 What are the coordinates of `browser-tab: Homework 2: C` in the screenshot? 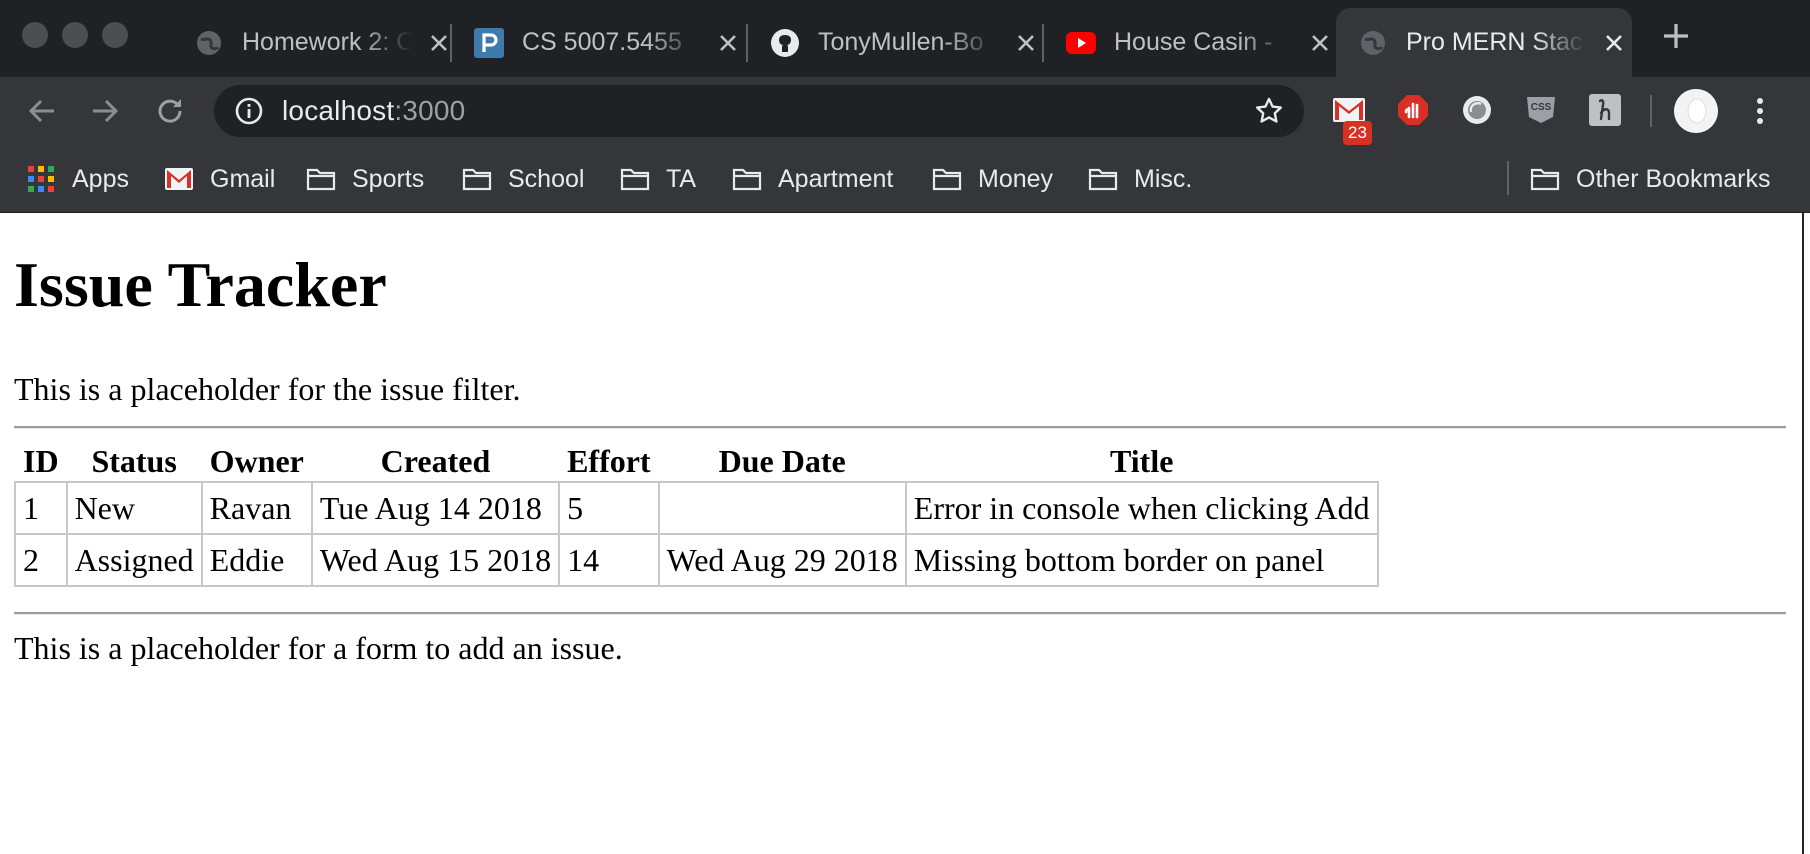 It's located at (312, 42).